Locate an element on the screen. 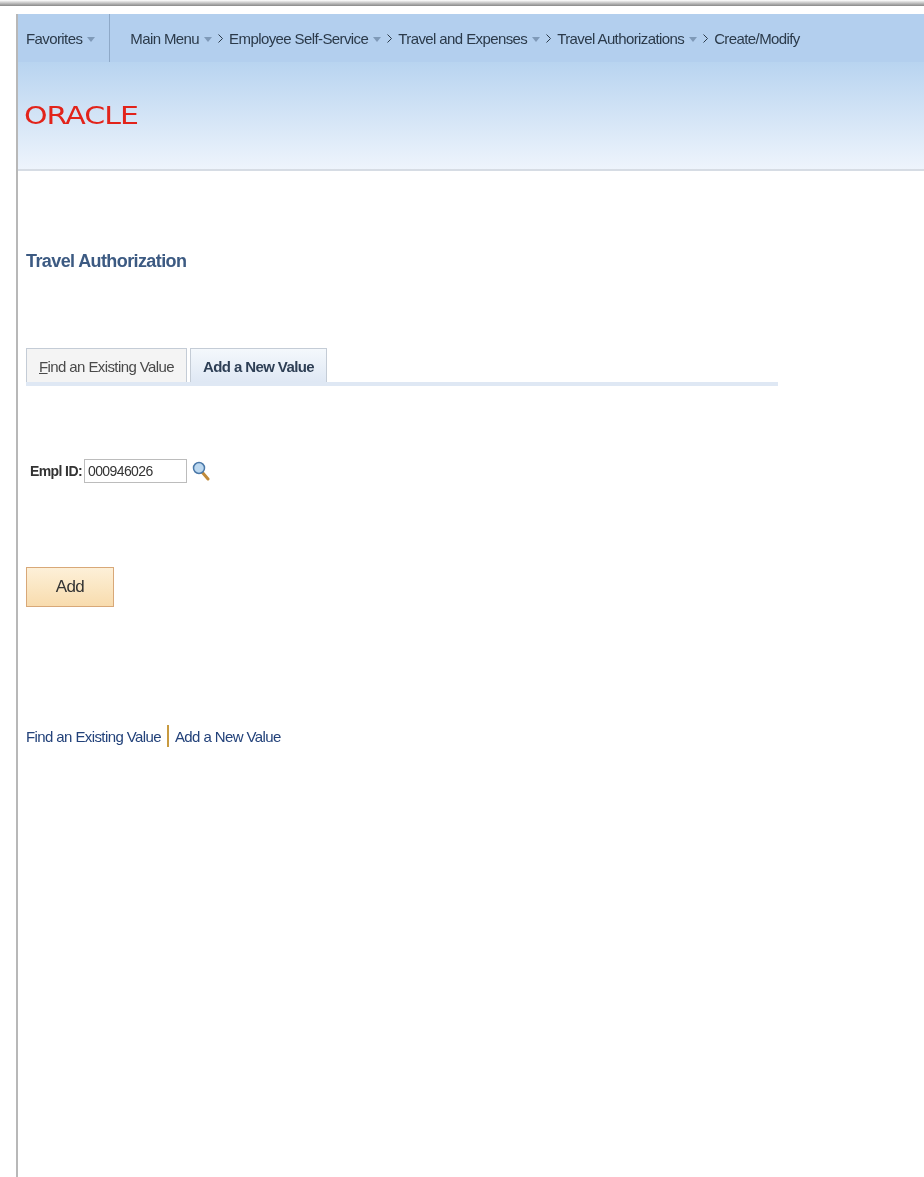 The image size is (924, 1177). favorites-menu: Favorites is located at coordinates (61, 38).